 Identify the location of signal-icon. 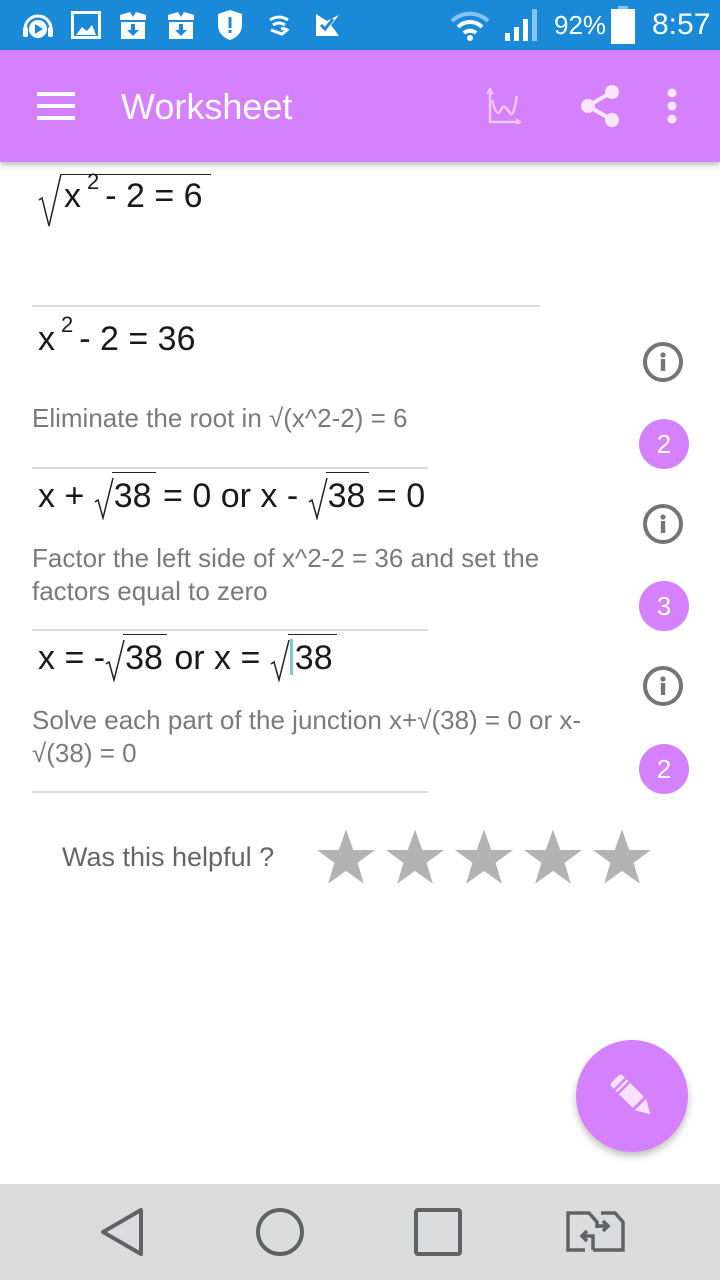
(523, 25).